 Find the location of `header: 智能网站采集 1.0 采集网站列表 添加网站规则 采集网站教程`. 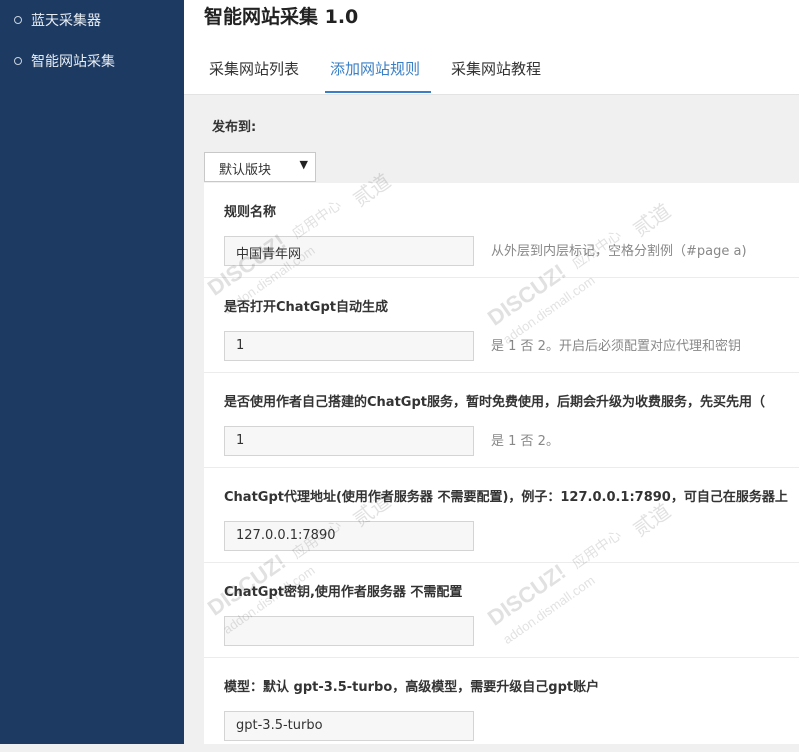

header: 智能网站采集 1.0 采集网站列表 添加网站规则 采集网站教程 is located at coordinates (491, 47).